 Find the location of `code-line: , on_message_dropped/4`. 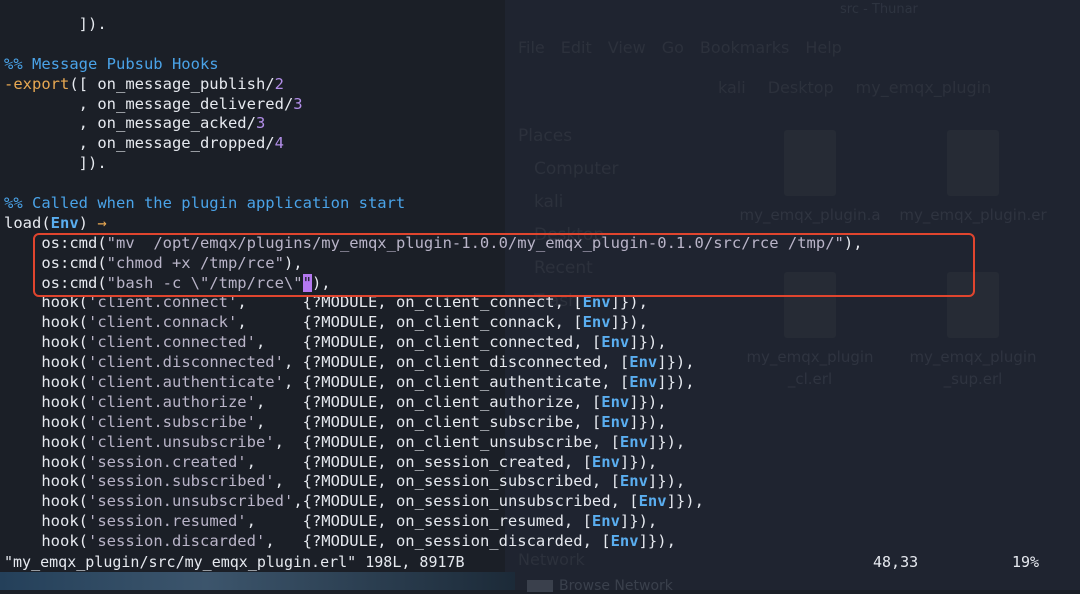

code-line: , on_message_dropped/4 is located at coordinates (144, 143).